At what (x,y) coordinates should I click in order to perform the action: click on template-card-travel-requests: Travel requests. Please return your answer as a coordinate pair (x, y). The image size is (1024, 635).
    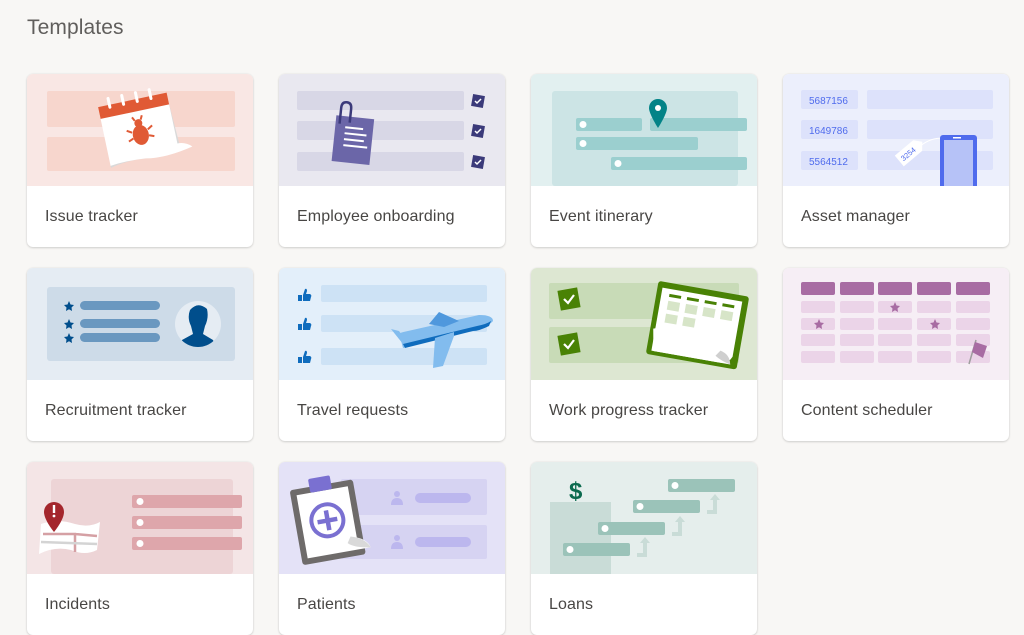
    Looking at the image, I should click on (392, 354).